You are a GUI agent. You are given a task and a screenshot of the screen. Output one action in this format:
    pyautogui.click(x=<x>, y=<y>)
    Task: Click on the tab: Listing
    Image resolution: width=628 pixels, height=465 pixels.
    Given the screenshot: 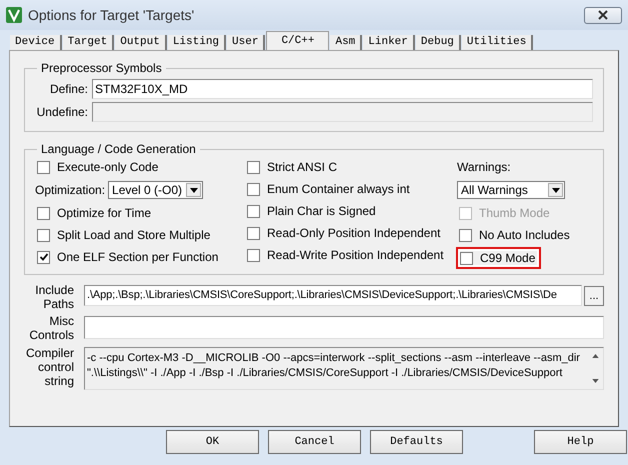 What is the action you would take?
    pyautogui.click(x=197, y=42)
    